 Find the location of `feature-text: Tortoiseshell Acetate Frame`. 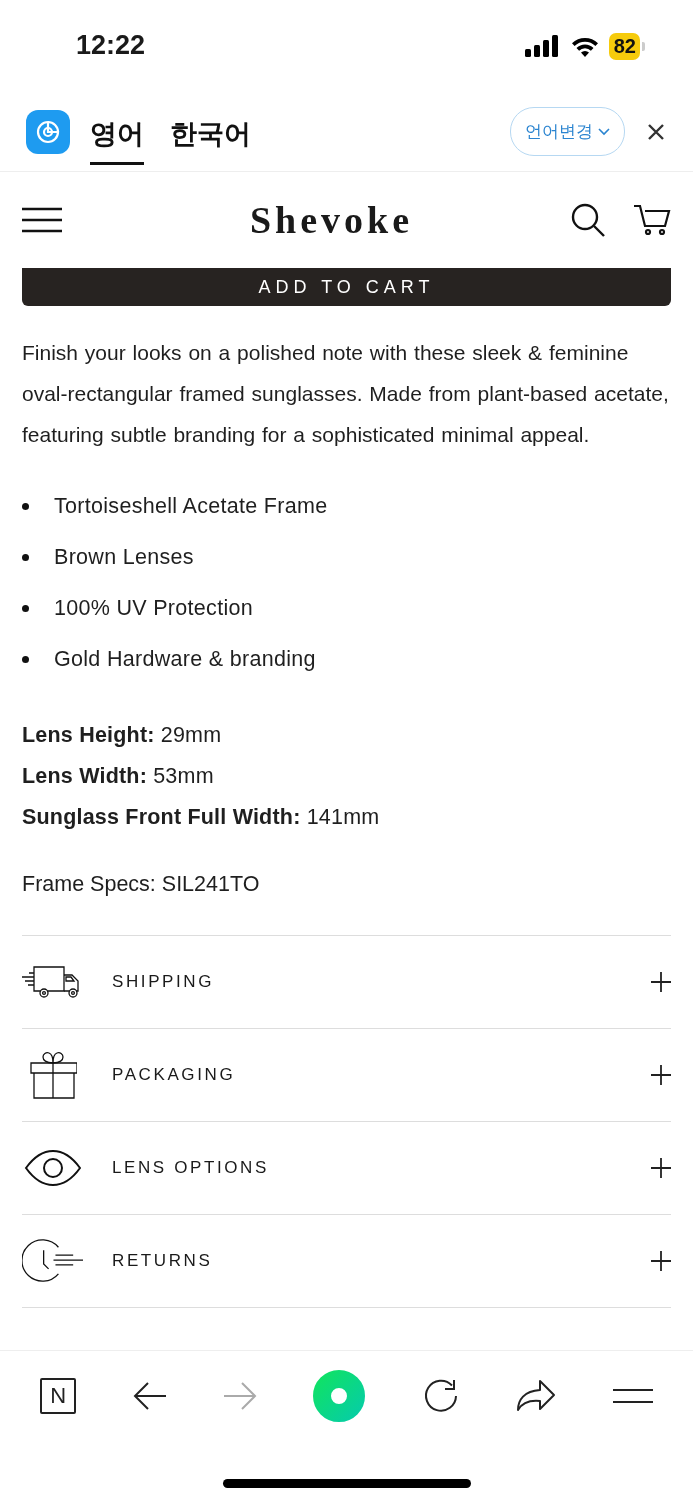

feature-text: Tortoiseshell Acetate Frame is located at coordinates (191, 506).